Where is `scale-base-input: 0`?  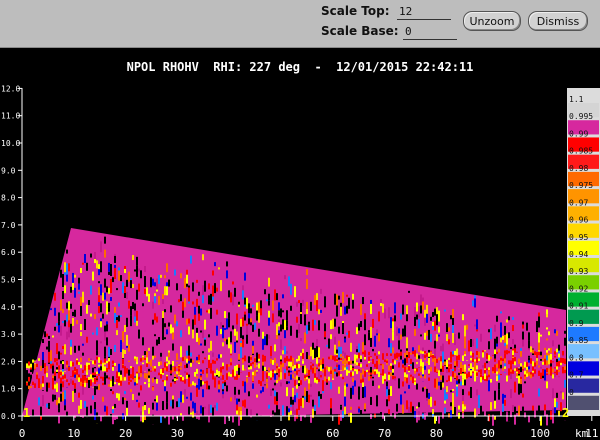
scale-base-input: 0 is located at coordinates (430, 32).